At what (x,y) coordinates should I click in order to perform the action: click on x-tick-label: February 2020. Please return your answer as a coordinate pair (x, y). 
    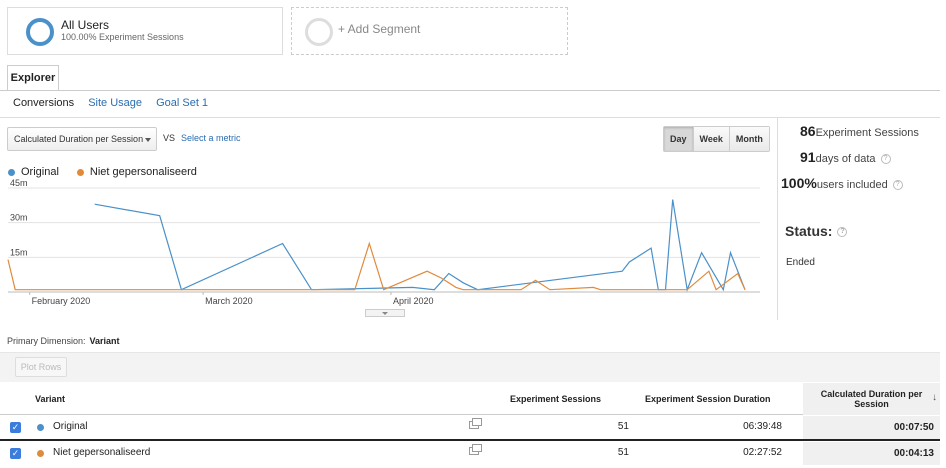
    Looking at the image, I should click on (61, 301).